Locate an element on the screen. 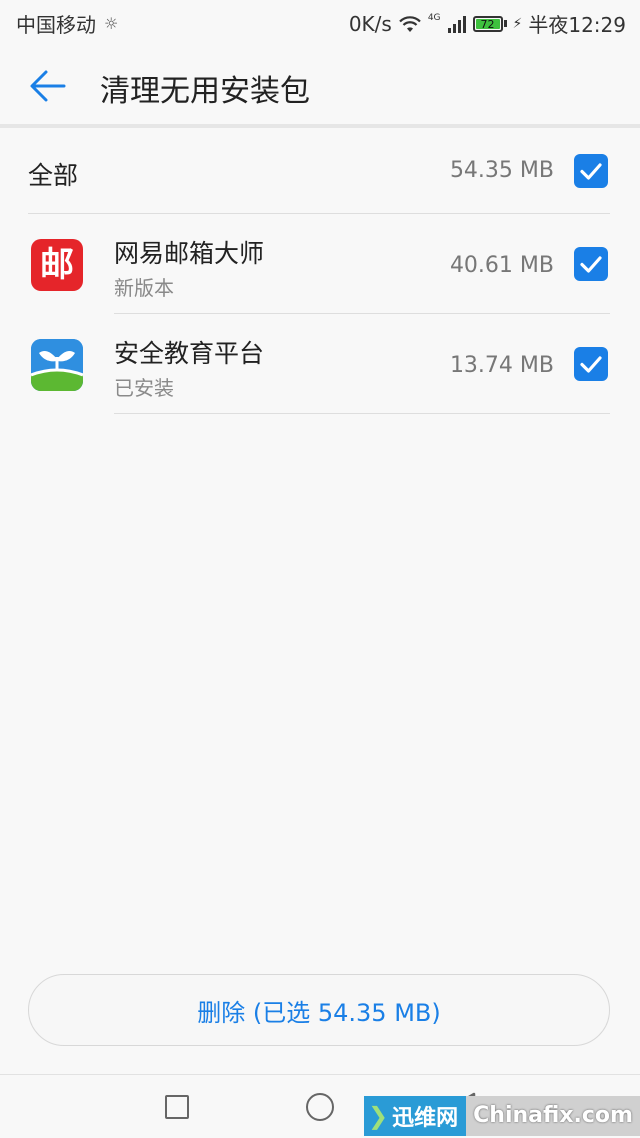 The width and height of the screenshot is (640, 1138). select-all-label: 全部 is located at coordinates (53, 175).